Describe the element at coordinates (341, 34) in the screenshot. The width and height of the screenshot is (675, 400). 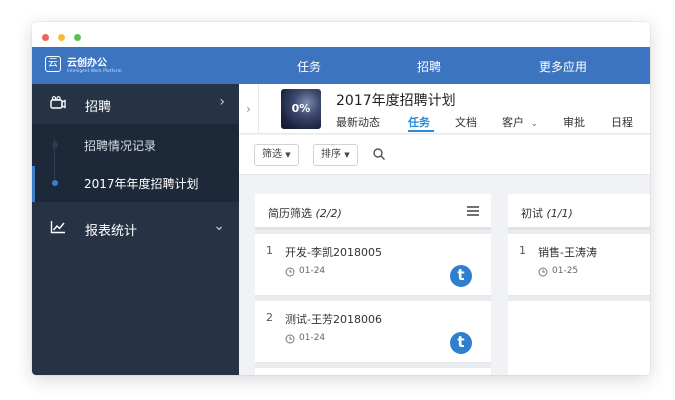
I see `window-chrome` at that location.